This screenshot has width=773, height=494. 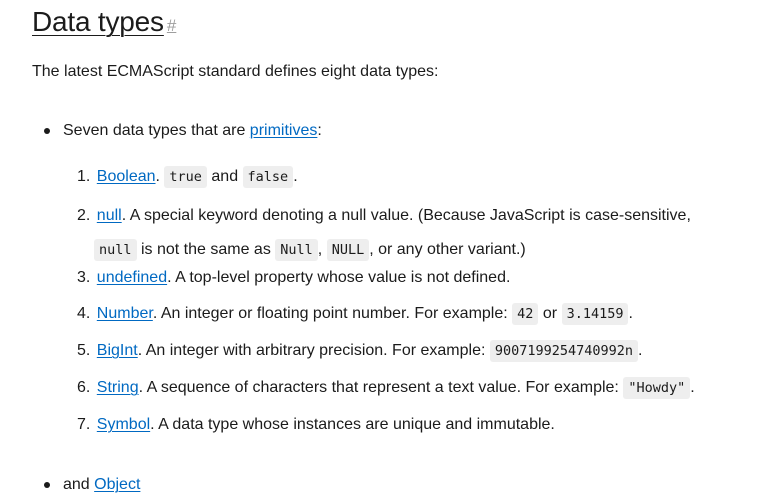 What do you see at coordinates (268, 177) in the screenshot?
I see `code-false: false` at bounding box center [268, 177].